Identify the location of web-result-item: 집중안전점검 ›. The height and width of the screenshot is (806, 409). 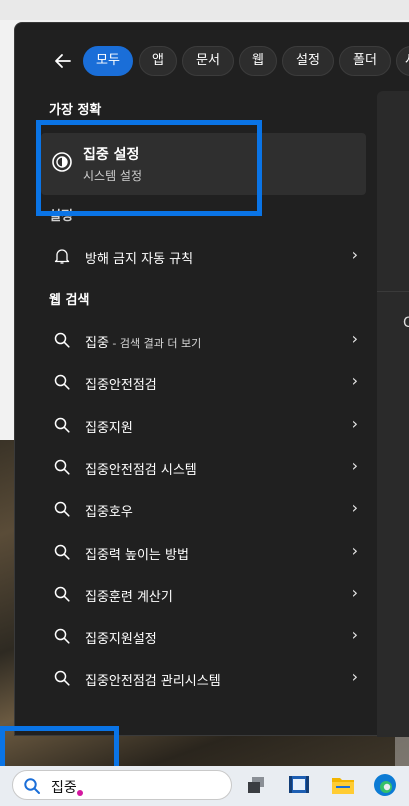
(203, 383).